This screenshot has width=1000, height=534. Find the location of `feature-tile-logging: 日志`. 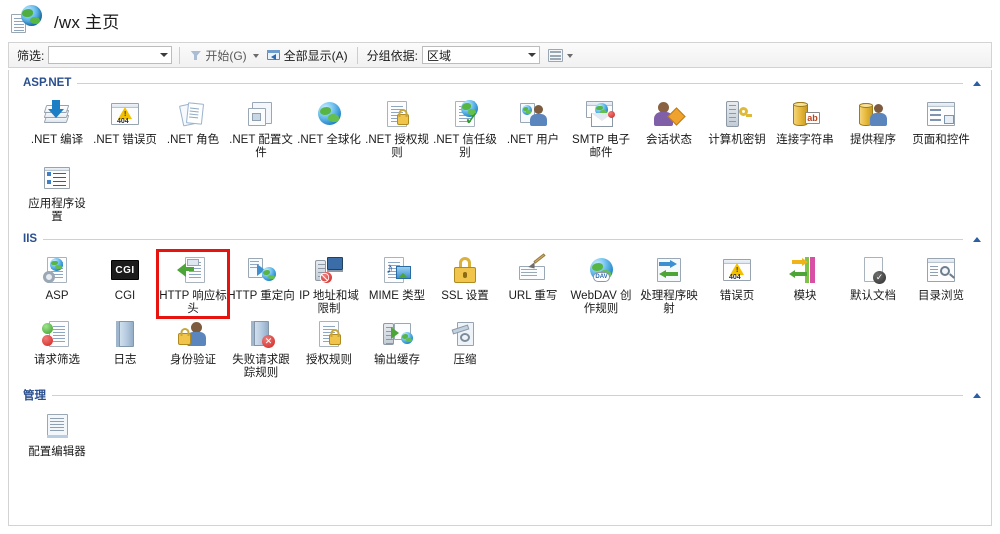

feature-tile-logging: 日志 is located at coordinates (125, 348).